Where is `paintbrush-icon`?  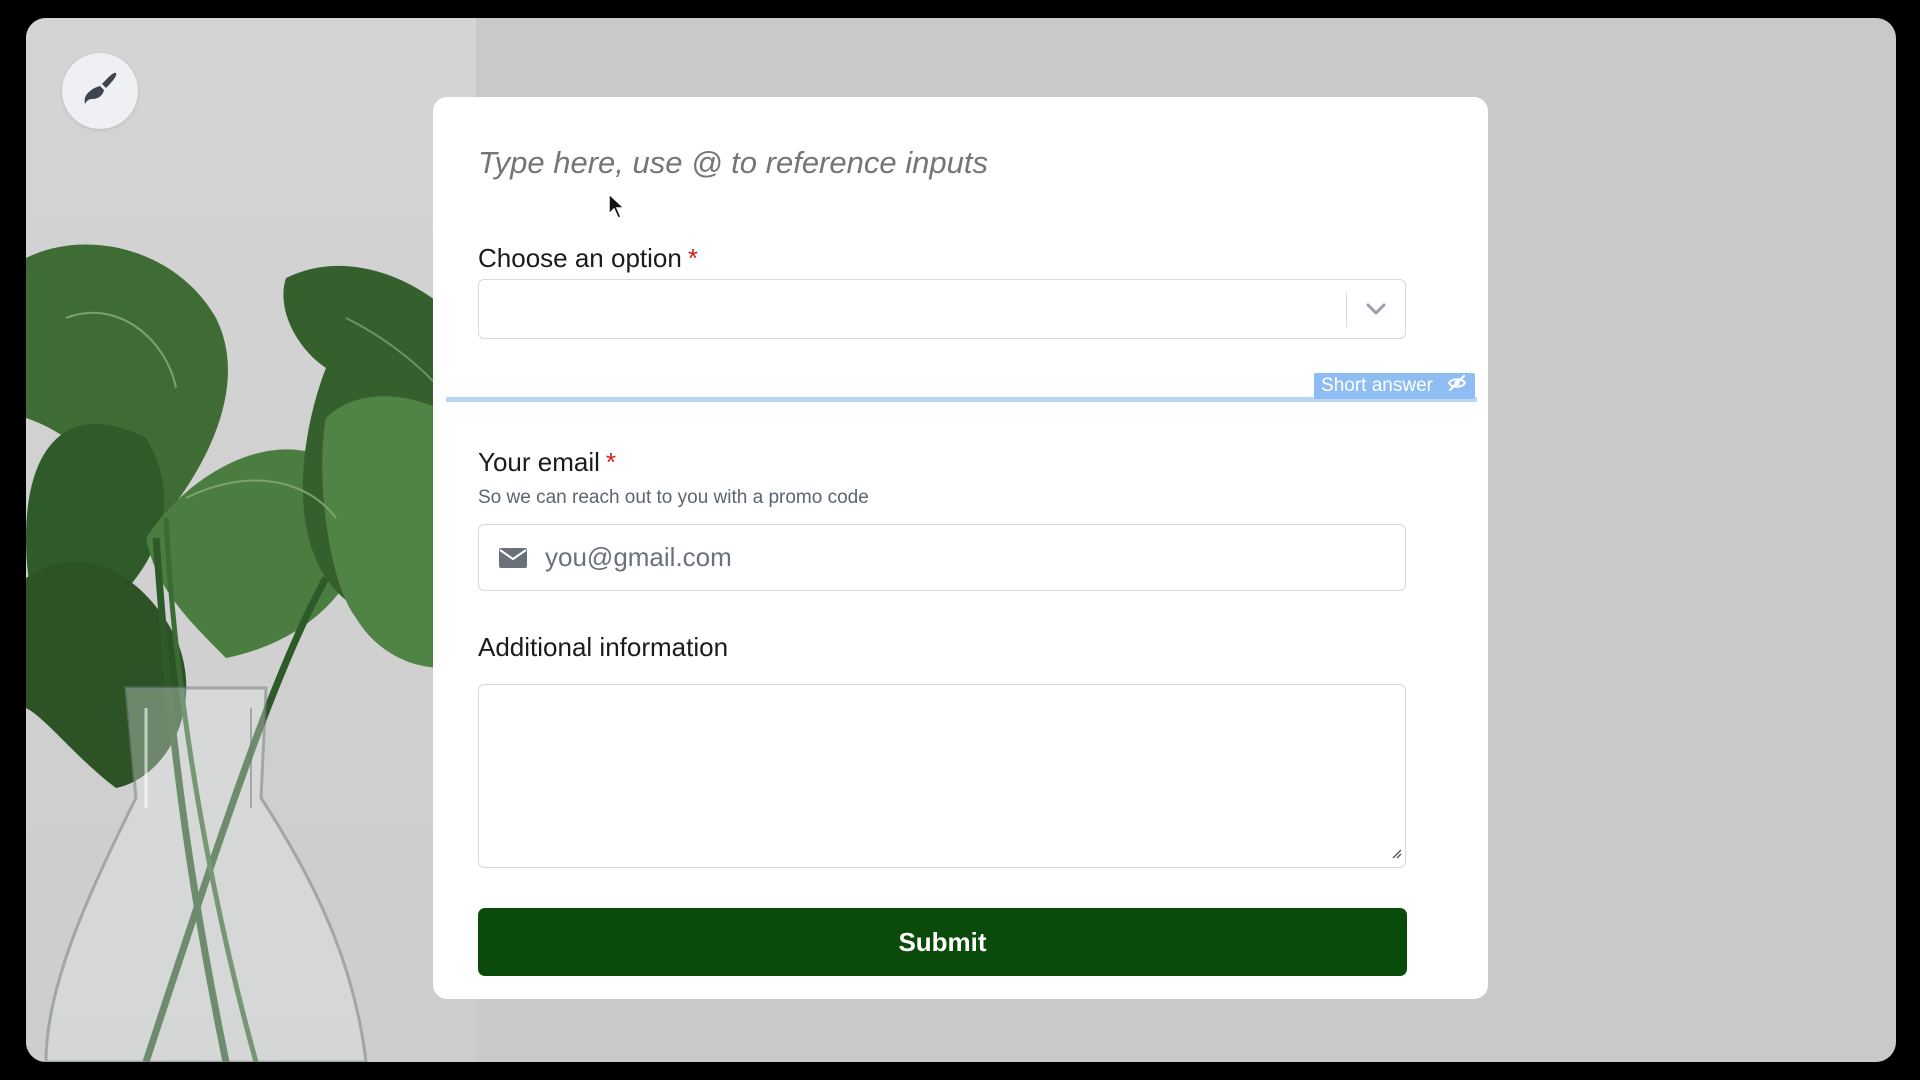 paintbrush-icon is located at coordinates (100, 91).